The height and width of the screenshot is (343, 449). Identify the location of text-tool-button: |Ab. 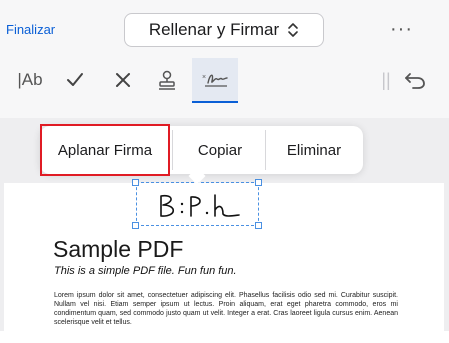
(30, 80).